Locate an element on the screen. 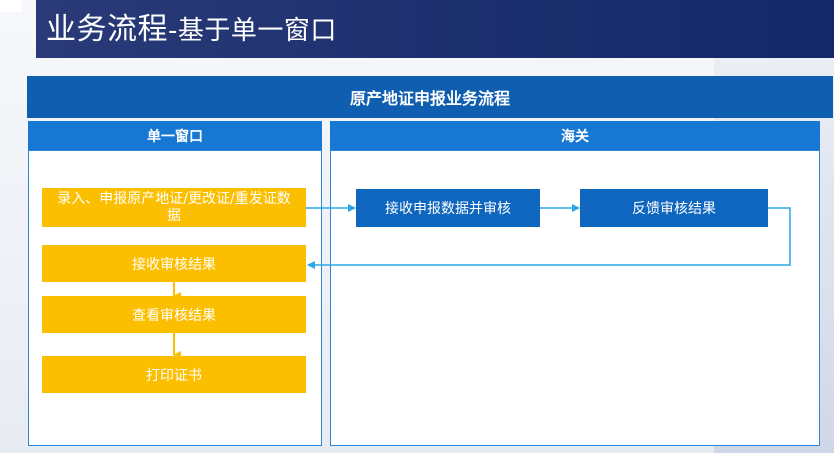 Image resolution: width=834 pixels, height=453 pixels. title-accent is located at coordinates (11, 6).